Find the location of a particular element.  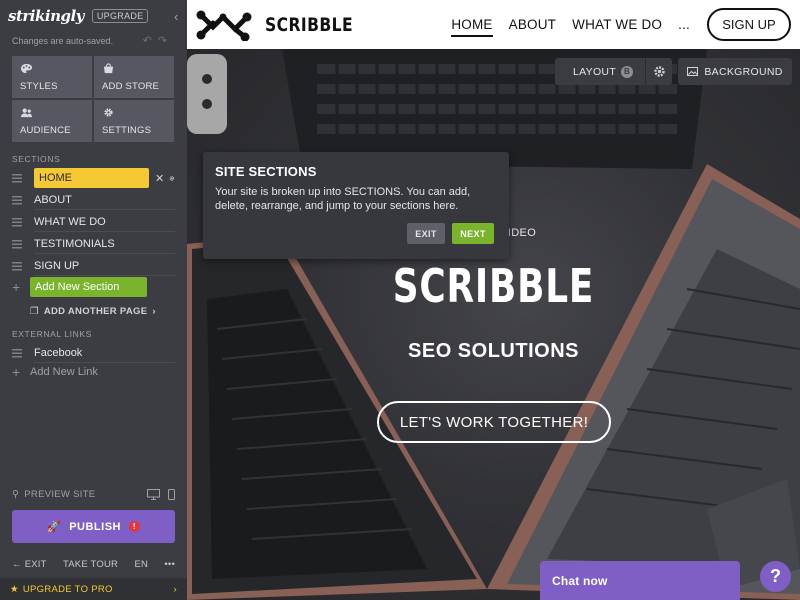

store-icon is located at coordinates (108, 68).